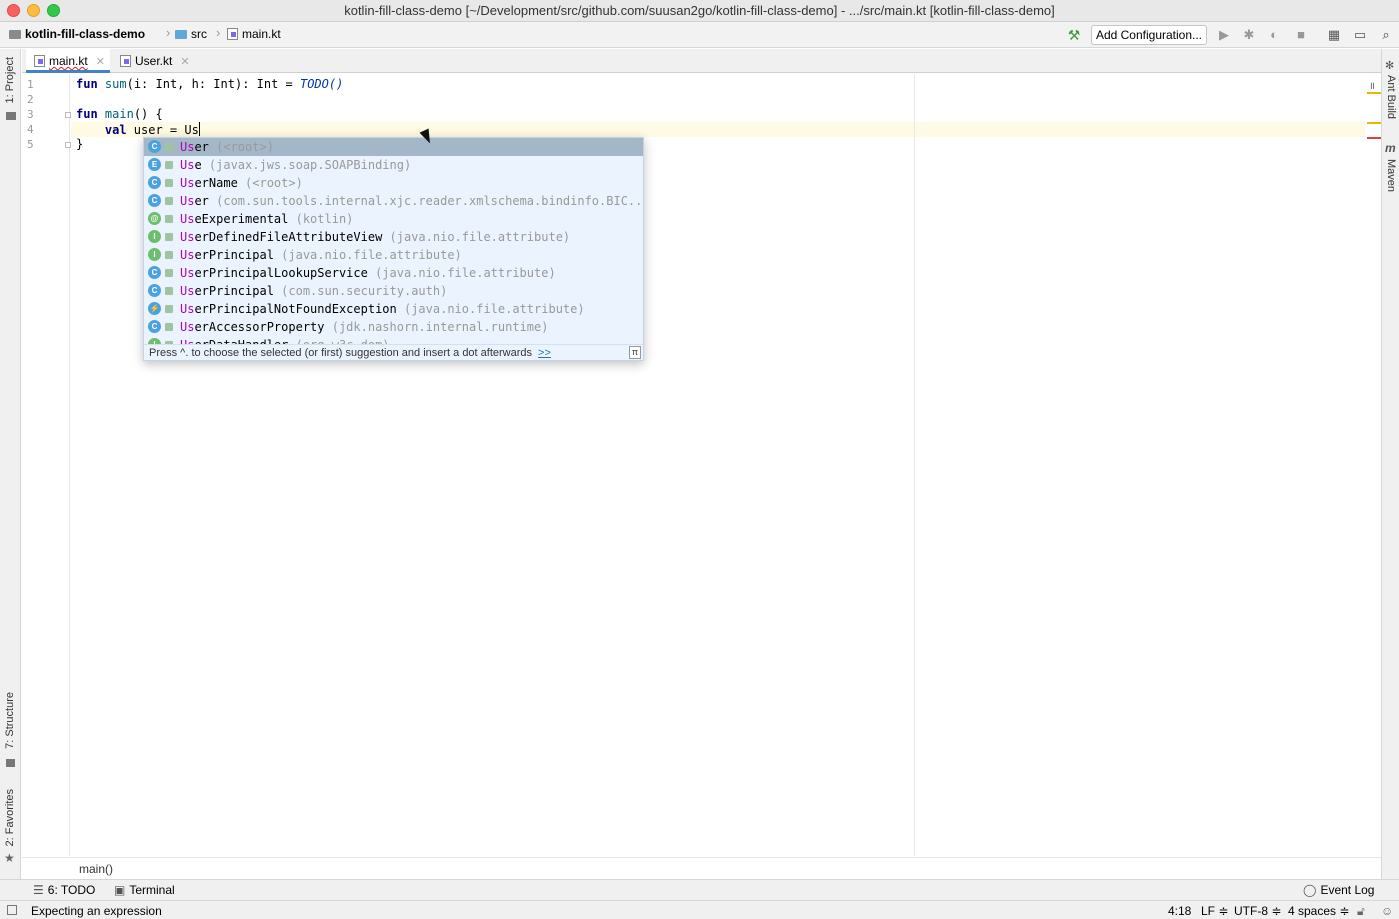 Image resolution: width=1399 pixels, height=919 pixels. Describe the element at coordinates (153, 61) in the screenshot. I see `tab-user-kt: User.kt ✕` at that location.